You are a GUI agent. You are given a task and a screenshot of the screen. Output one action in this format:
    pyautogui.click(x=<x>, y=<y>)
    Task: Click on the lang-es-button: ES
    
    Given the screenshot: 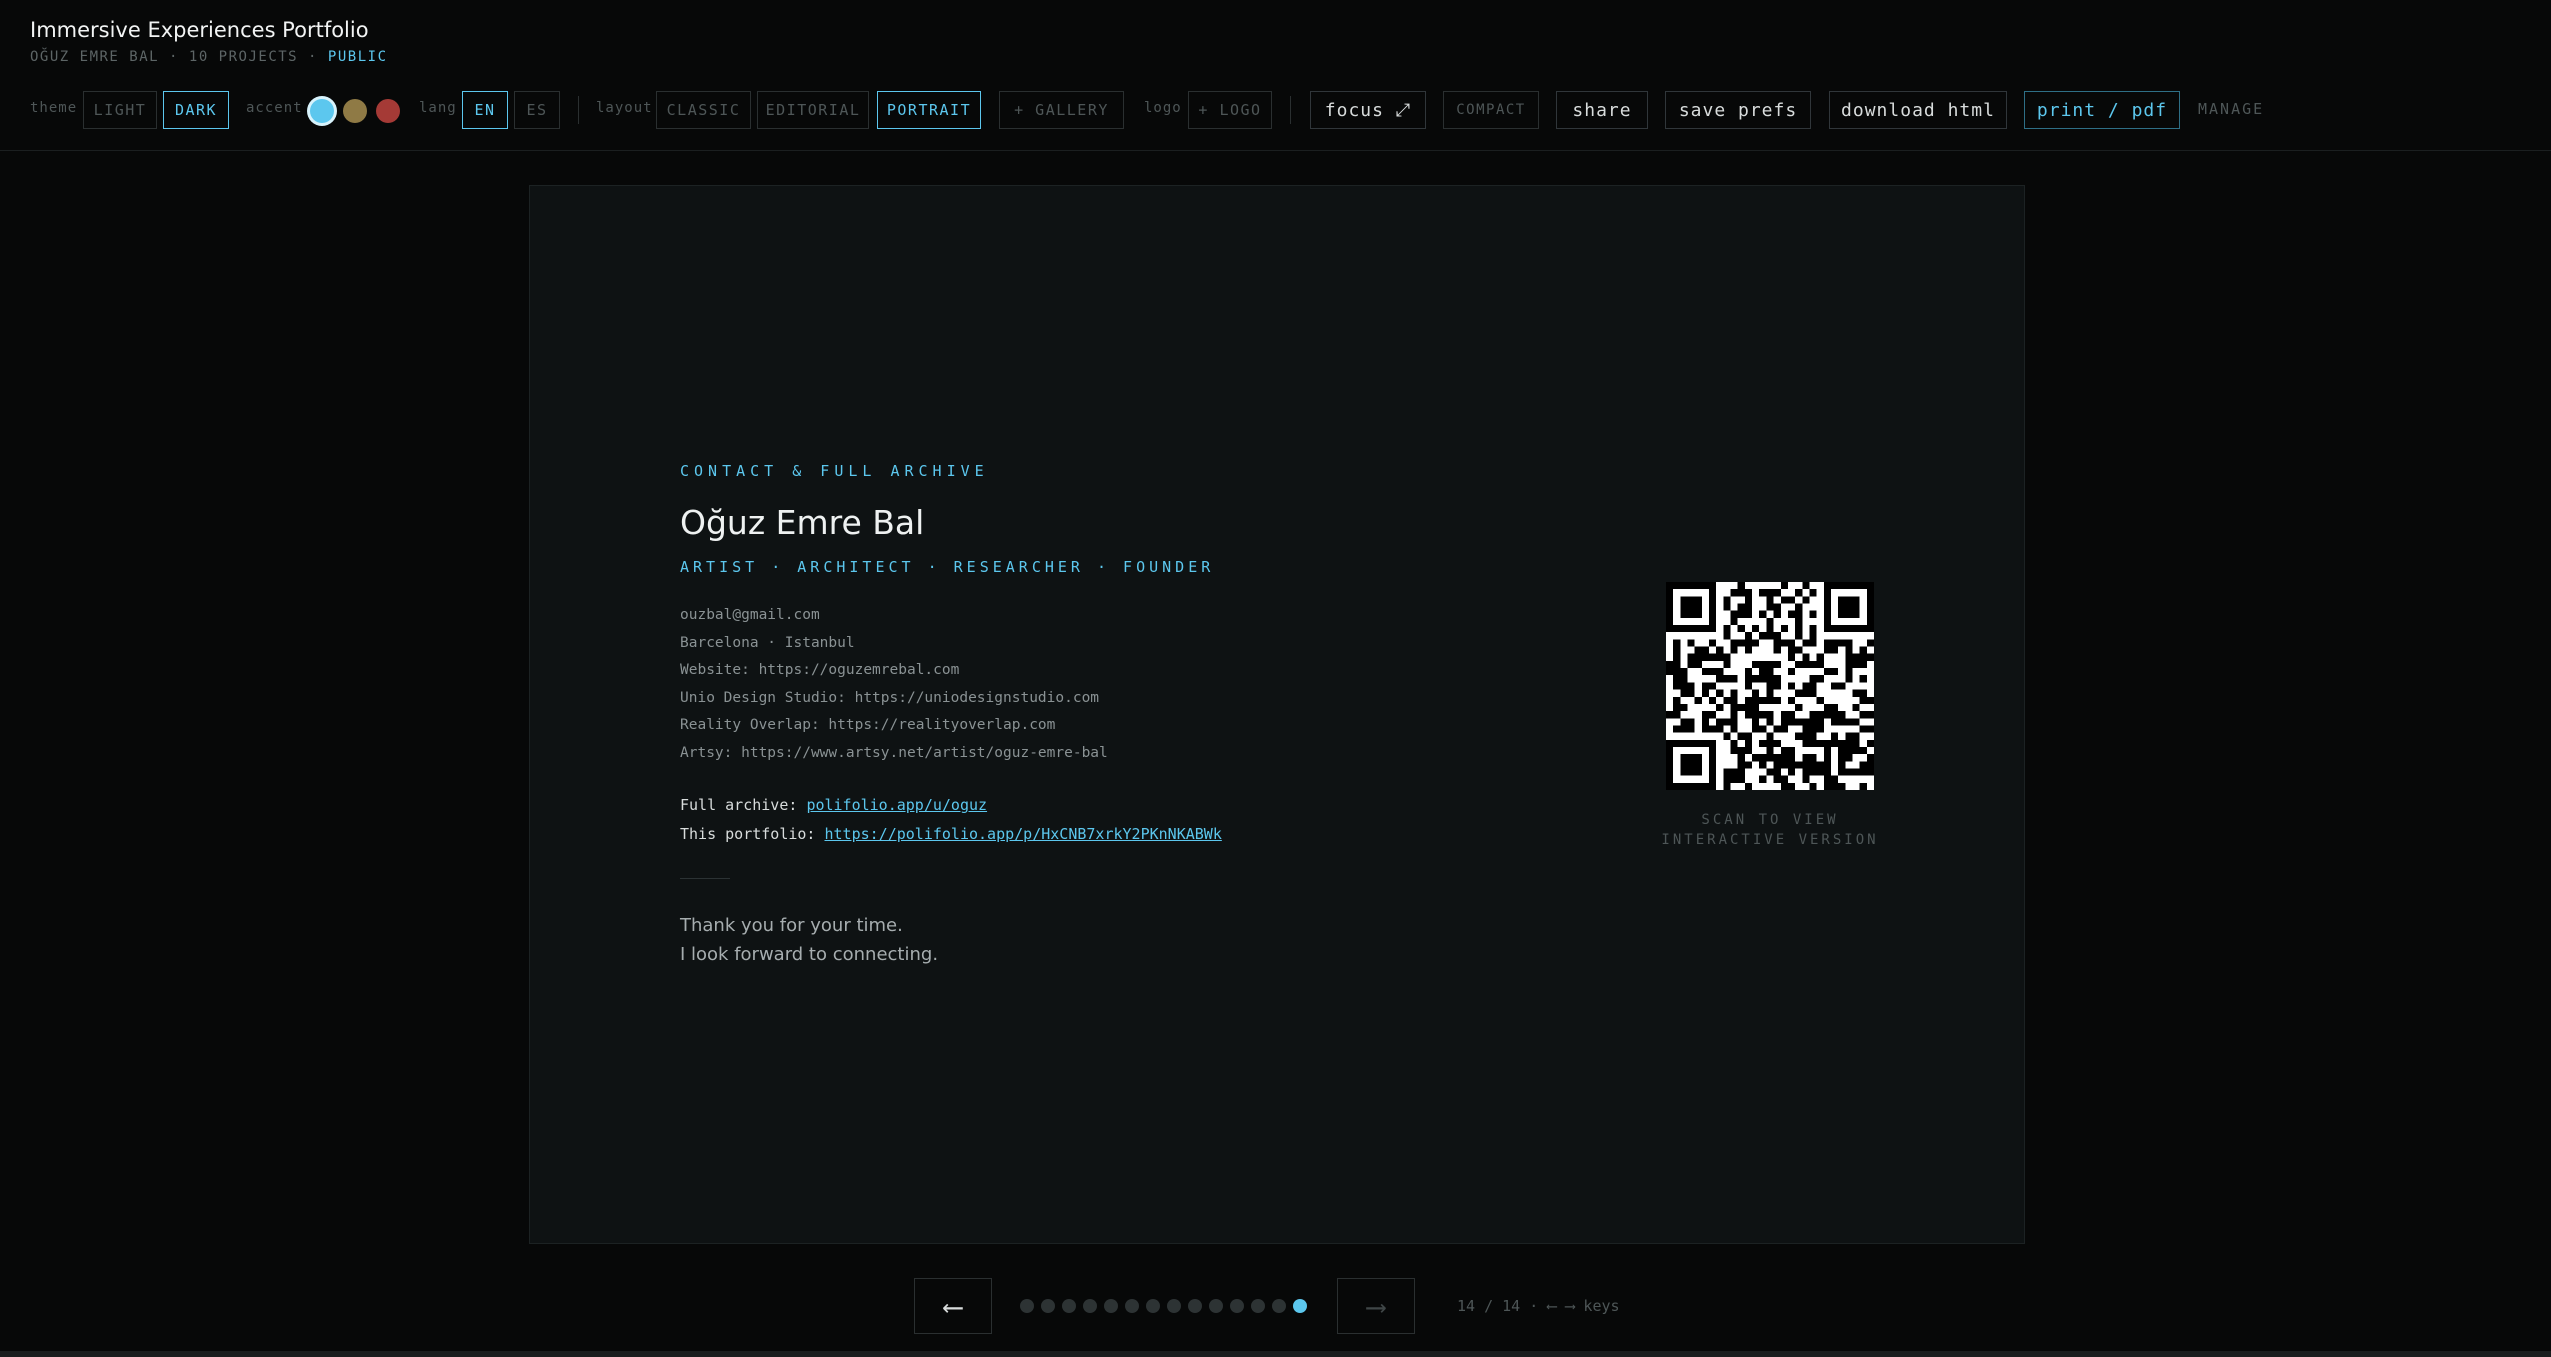 What is the action you would take?
    pyautogui.click(x=537, y=110)
    